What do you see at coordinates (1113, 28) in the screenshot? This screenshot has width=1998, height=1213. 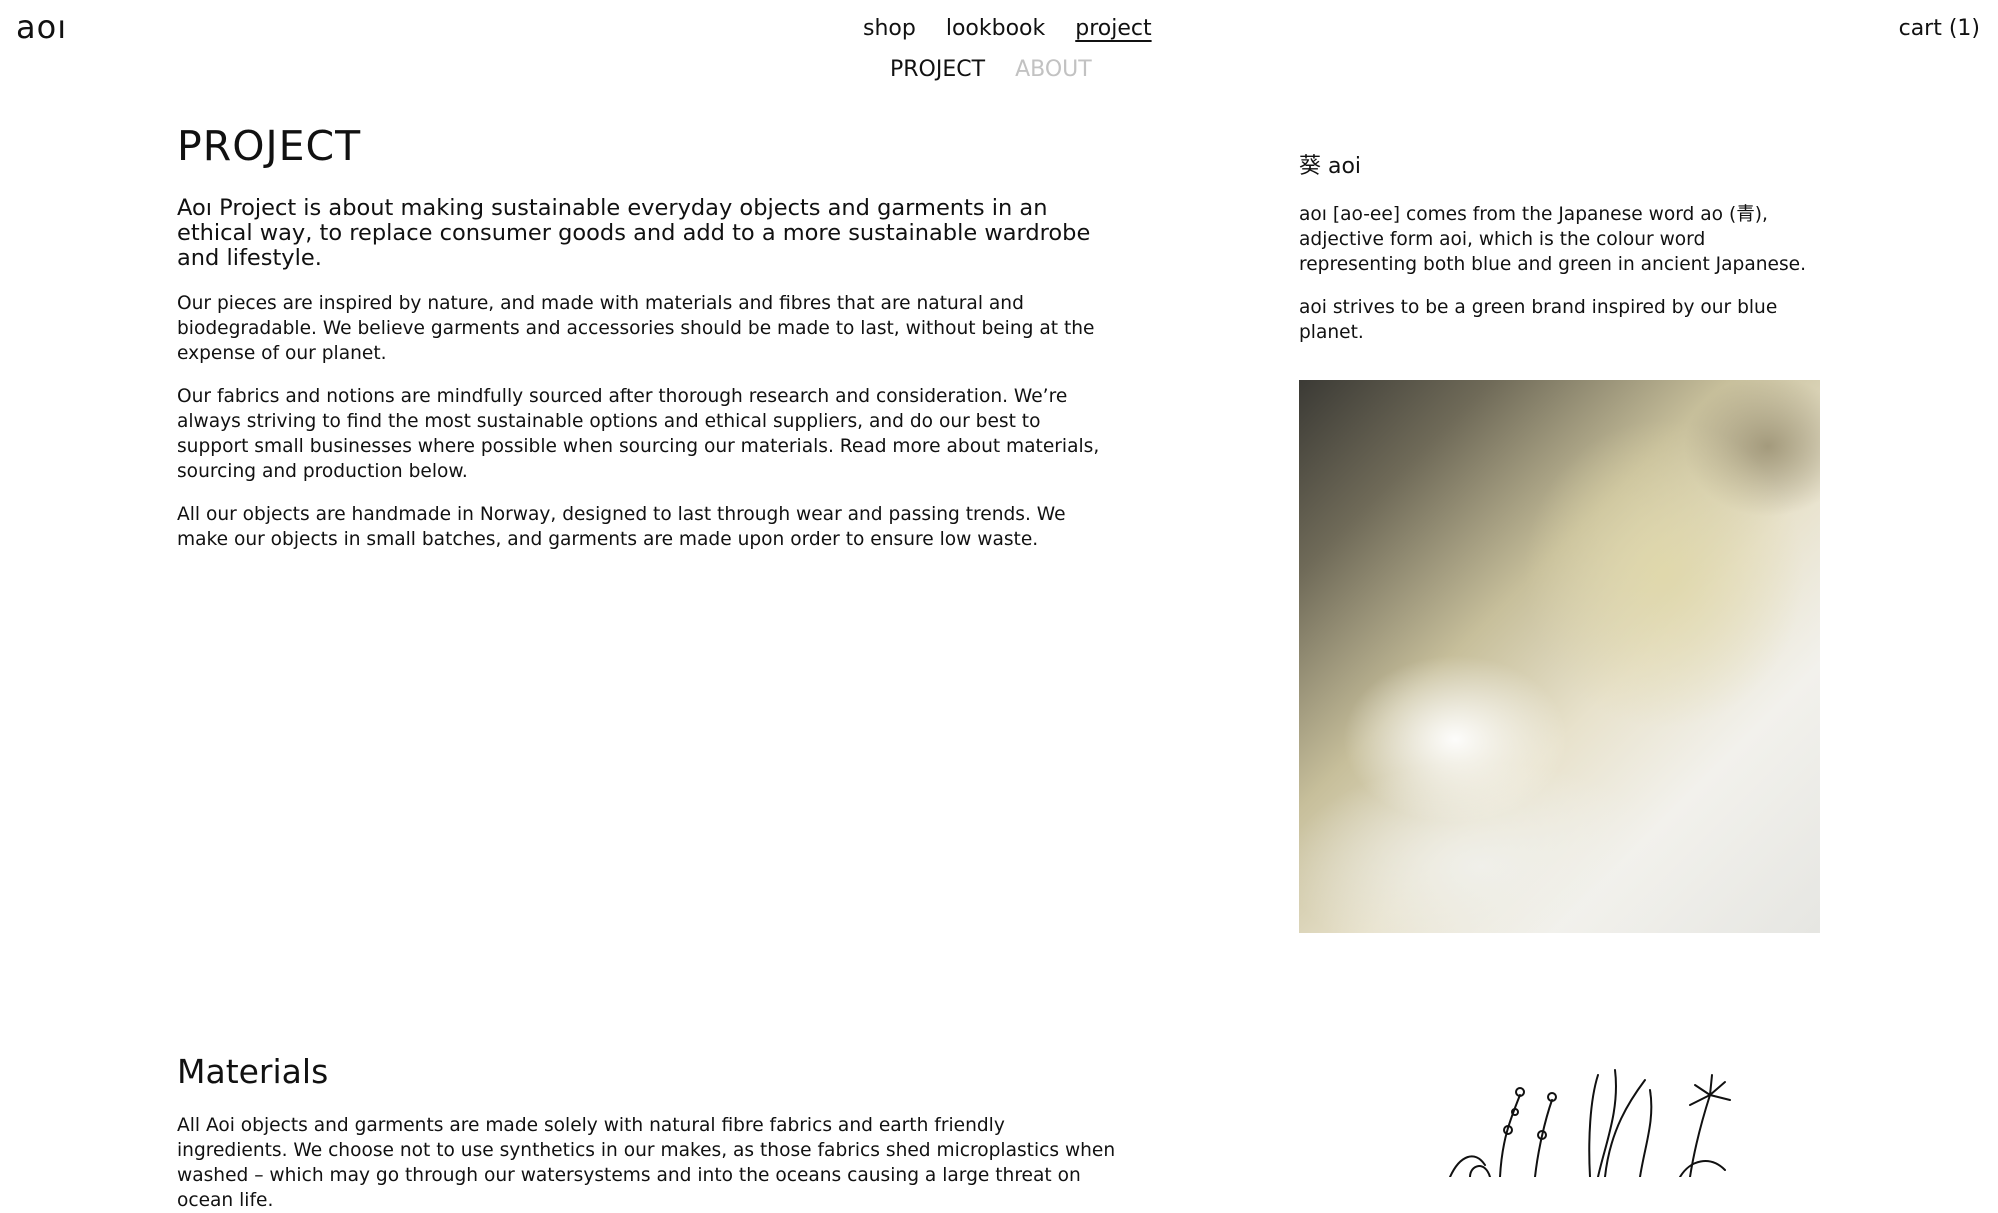 I see `nav-project: project` at bounding box center [1113, 28].